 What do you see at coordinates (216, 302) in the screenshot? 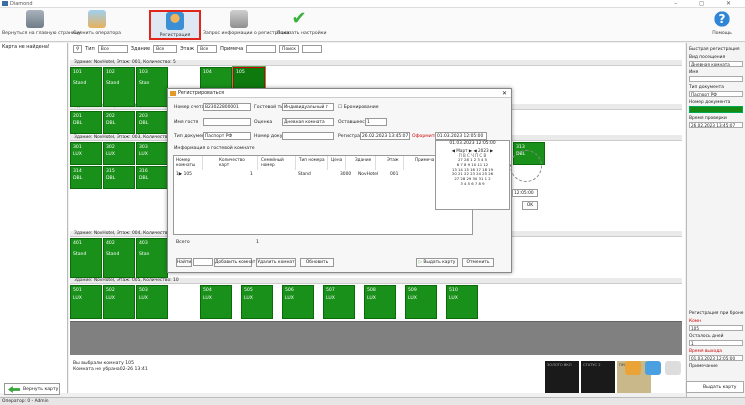
I see `room-tile: 504 LUX` at bounding box center [216, 302].